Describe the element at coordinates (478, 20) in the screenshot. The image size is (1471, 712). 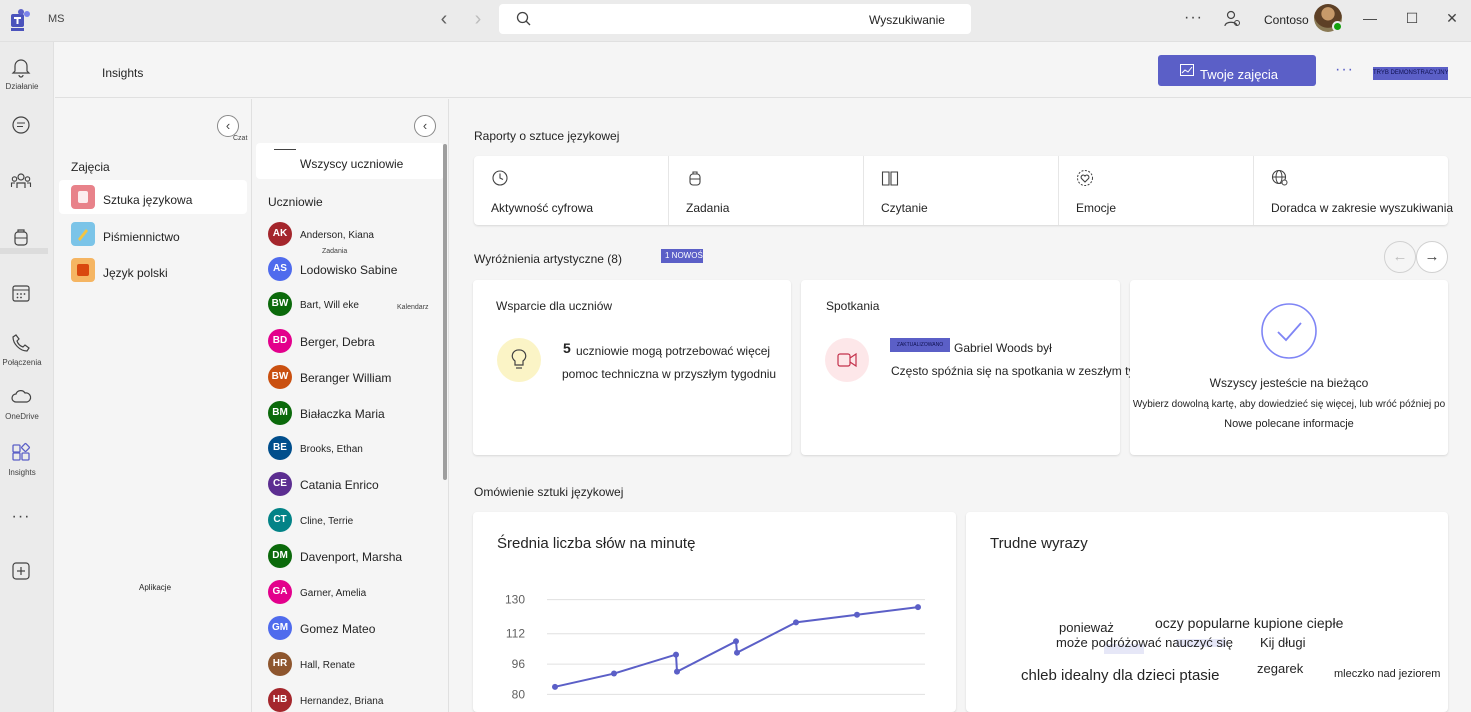
I see `forward-arrow-icon: ›` at that location.